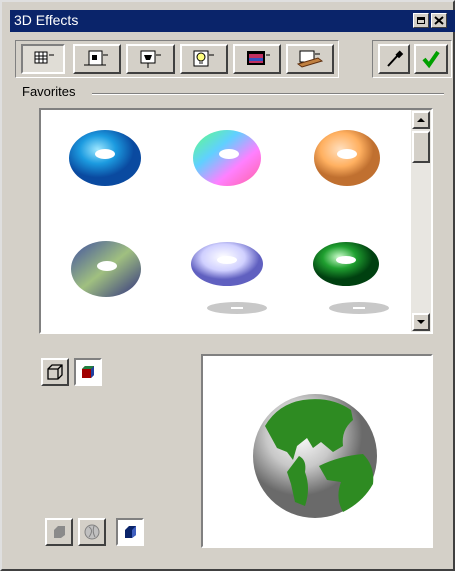  I want to click on minimize-button, so click(421, 20).